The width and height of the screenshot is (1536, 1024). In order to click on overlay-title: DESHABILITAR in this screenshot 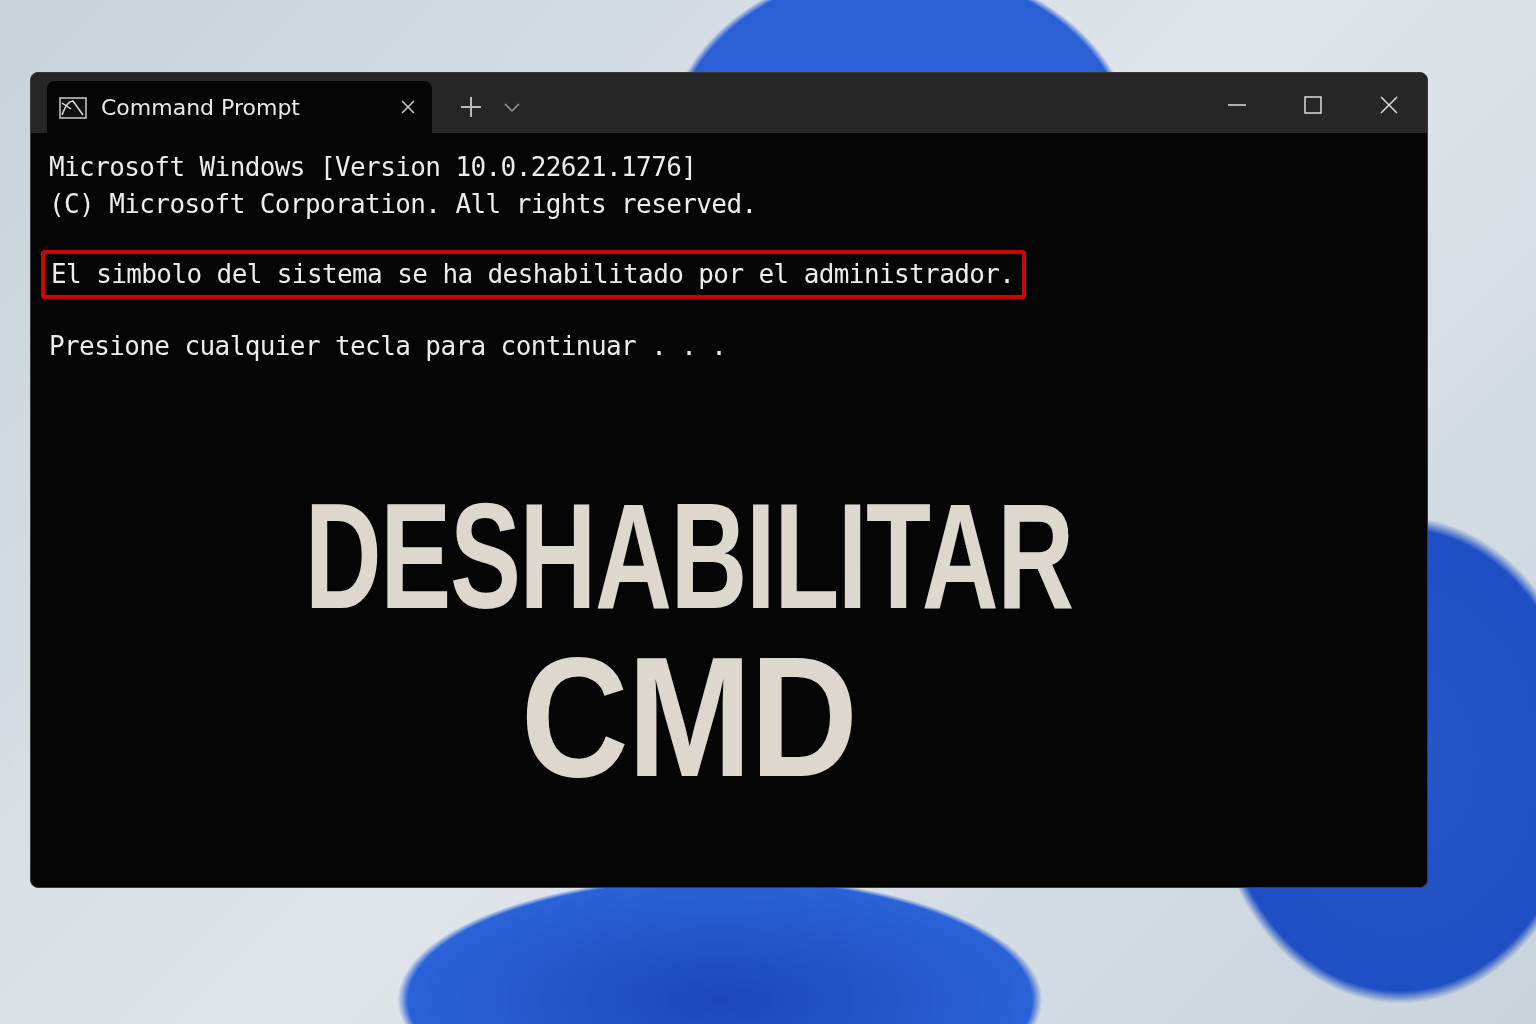, I will do `click(689, 556)`.